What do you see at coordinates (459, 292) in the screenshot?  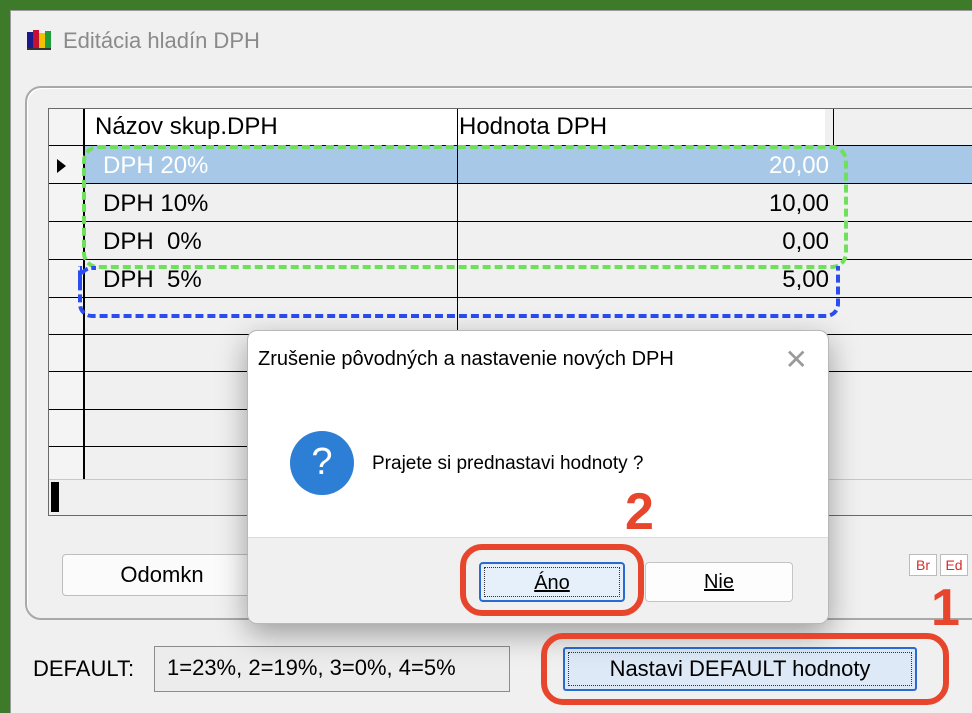 I see `highlight-blue-dashed` at bounding box center [459, 292].